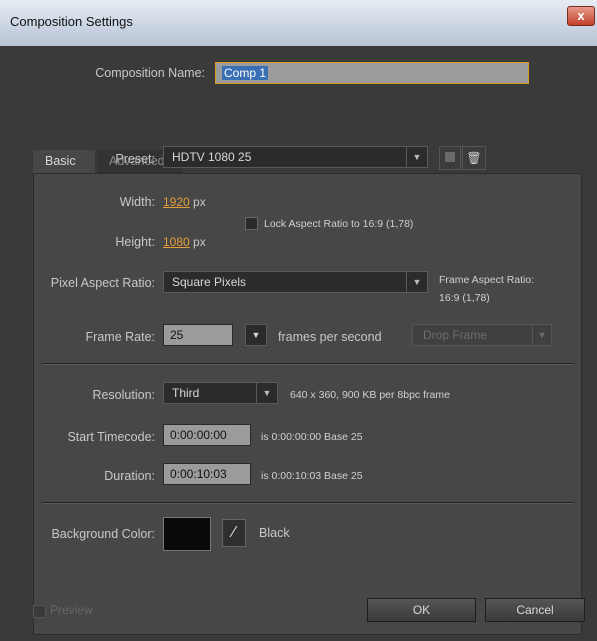 This screenshot has width=597, height=641. Describe the element at coordinates (120, 337) in the screenshot. I see `frame-rate-label: Frame Rate:` at that location.